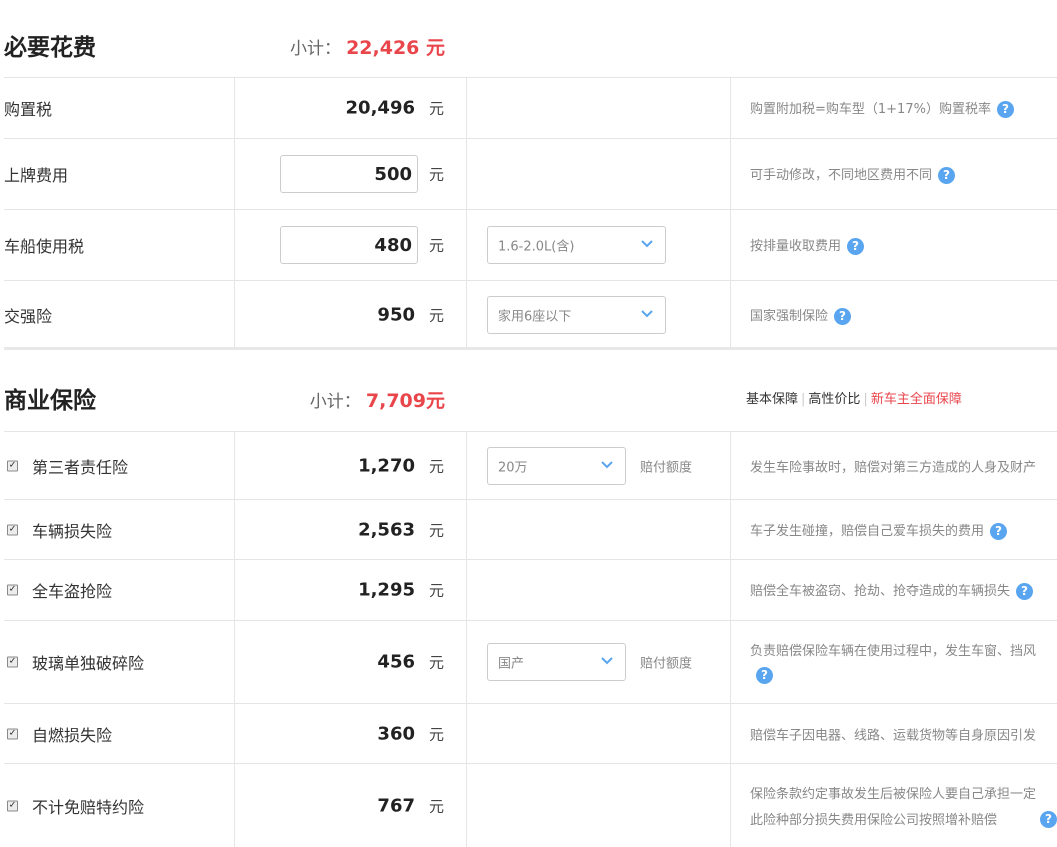 The width and height of the screenshot is (1057, 847). Describe the element at coordinates (28, 109) in the screenshot. I see `fee-name: 购置税` at that location.